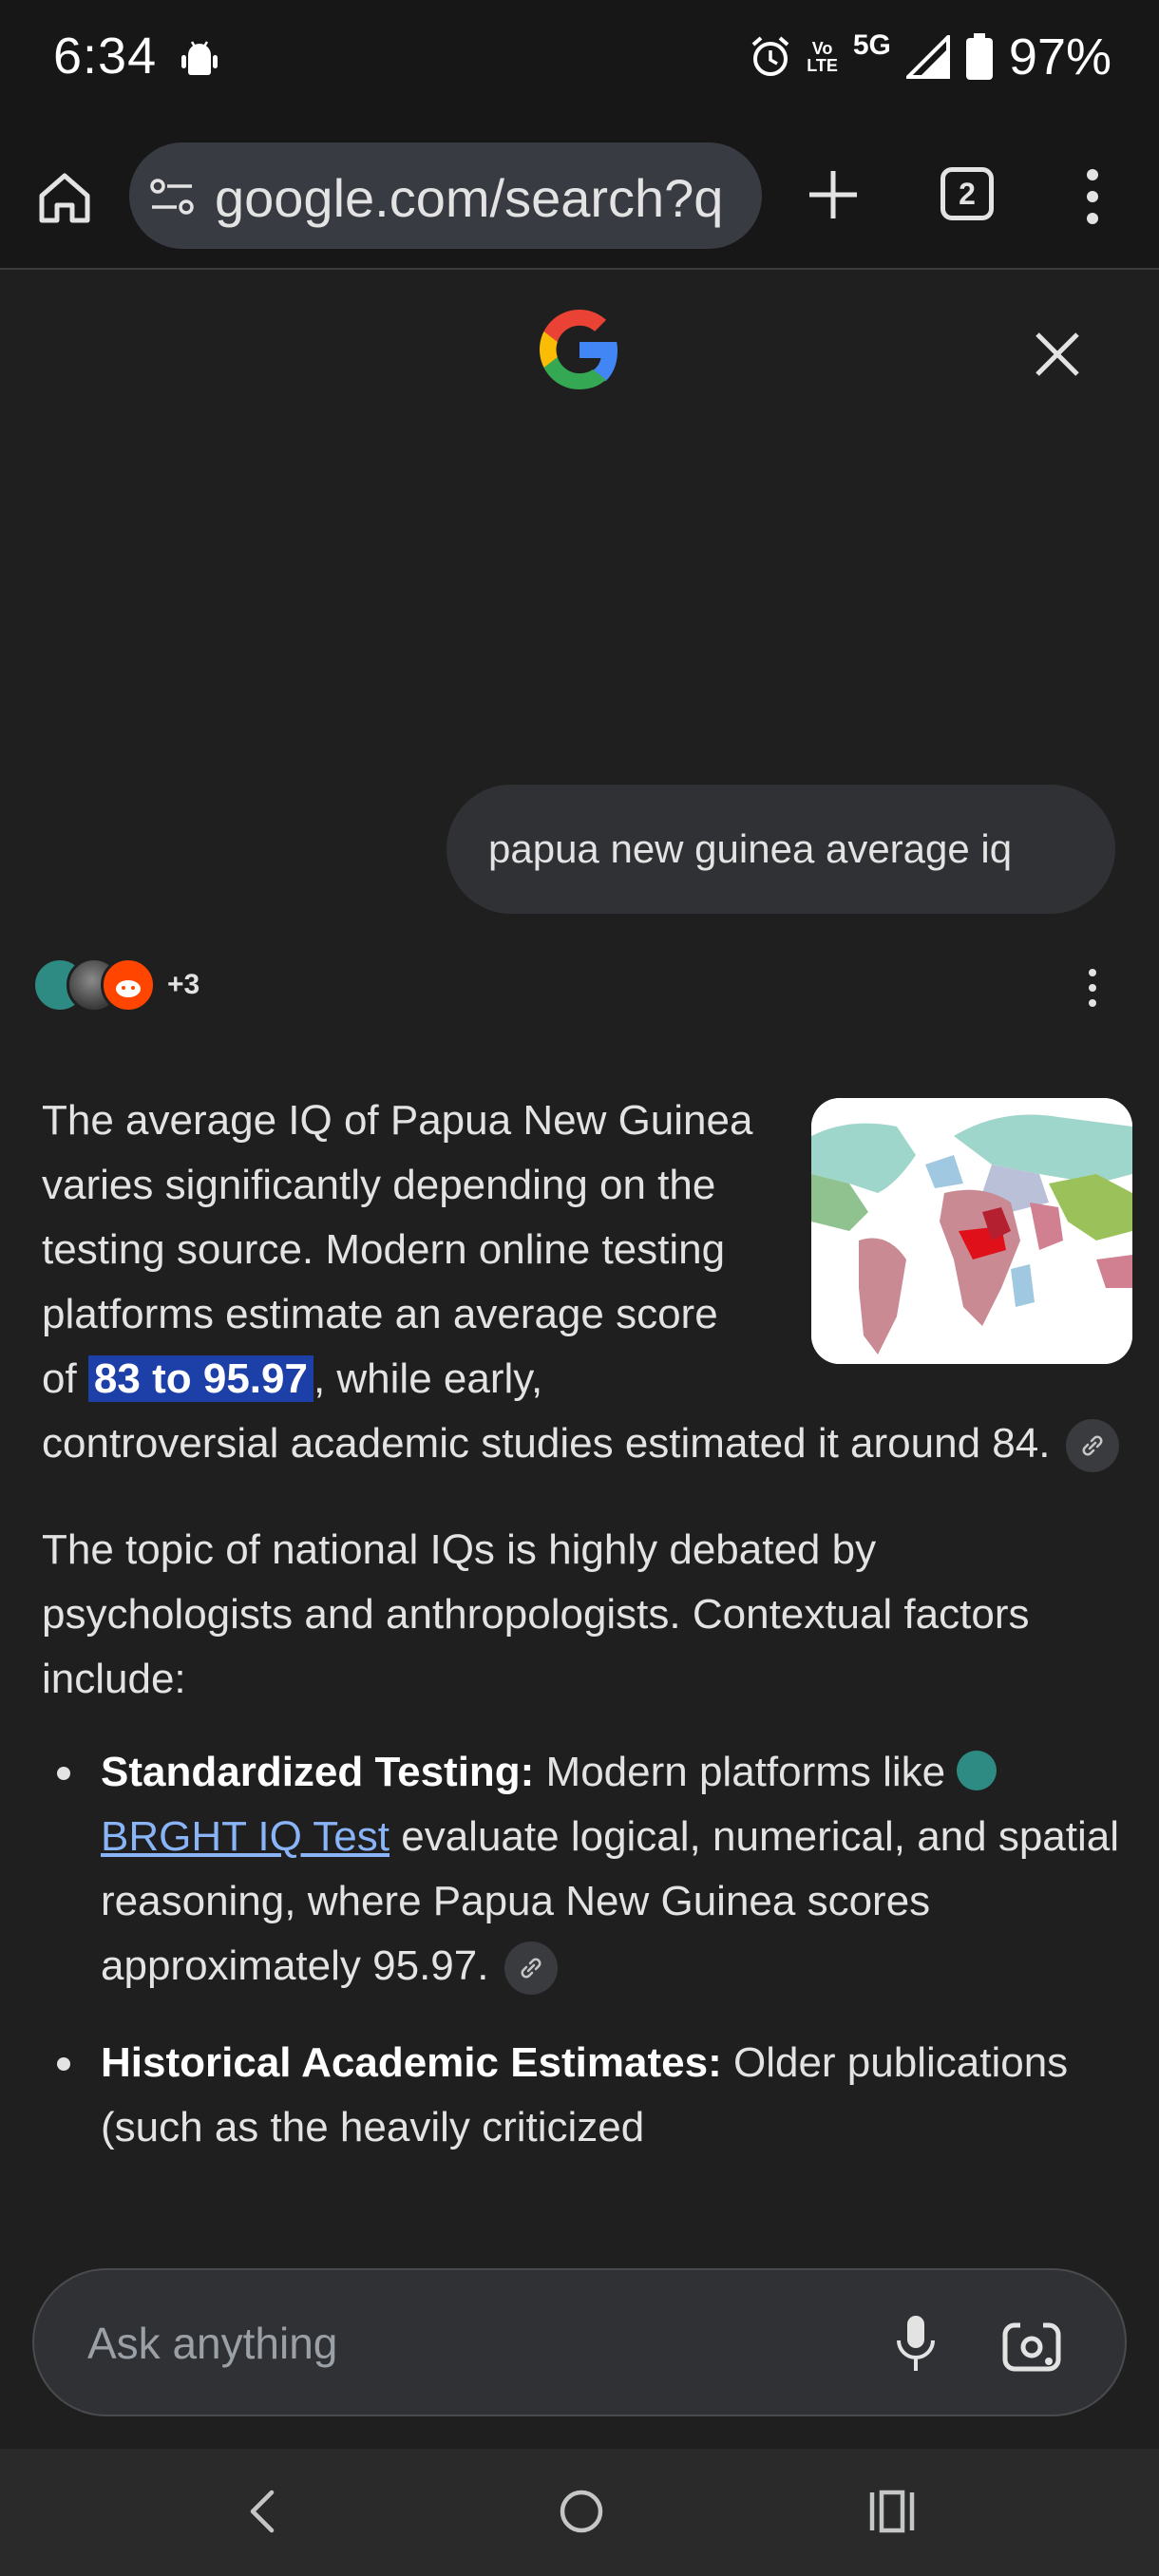 Image resolution: width=1159 pixels, height=2576 pixels. What do you see at coordinates (579, 66) in the screenshot?
I see `status-bar: 6:34 Vo LTE 5G 97%` at bounding box center [579, 66].